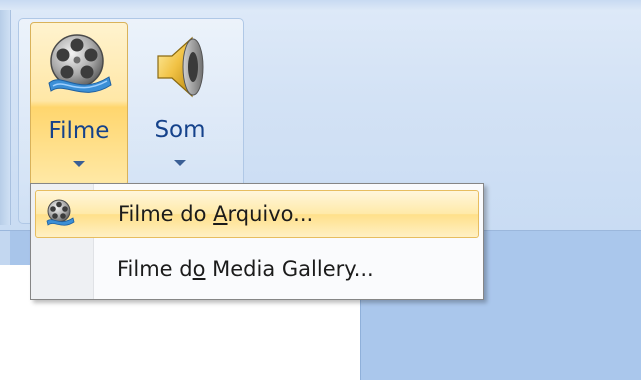 The width and height of the screenshot is (641, 380). What do you see at coordinates (5, 117) in the screenshot?
I see `ribbon-left-edge` at bounding box center [5, 117].